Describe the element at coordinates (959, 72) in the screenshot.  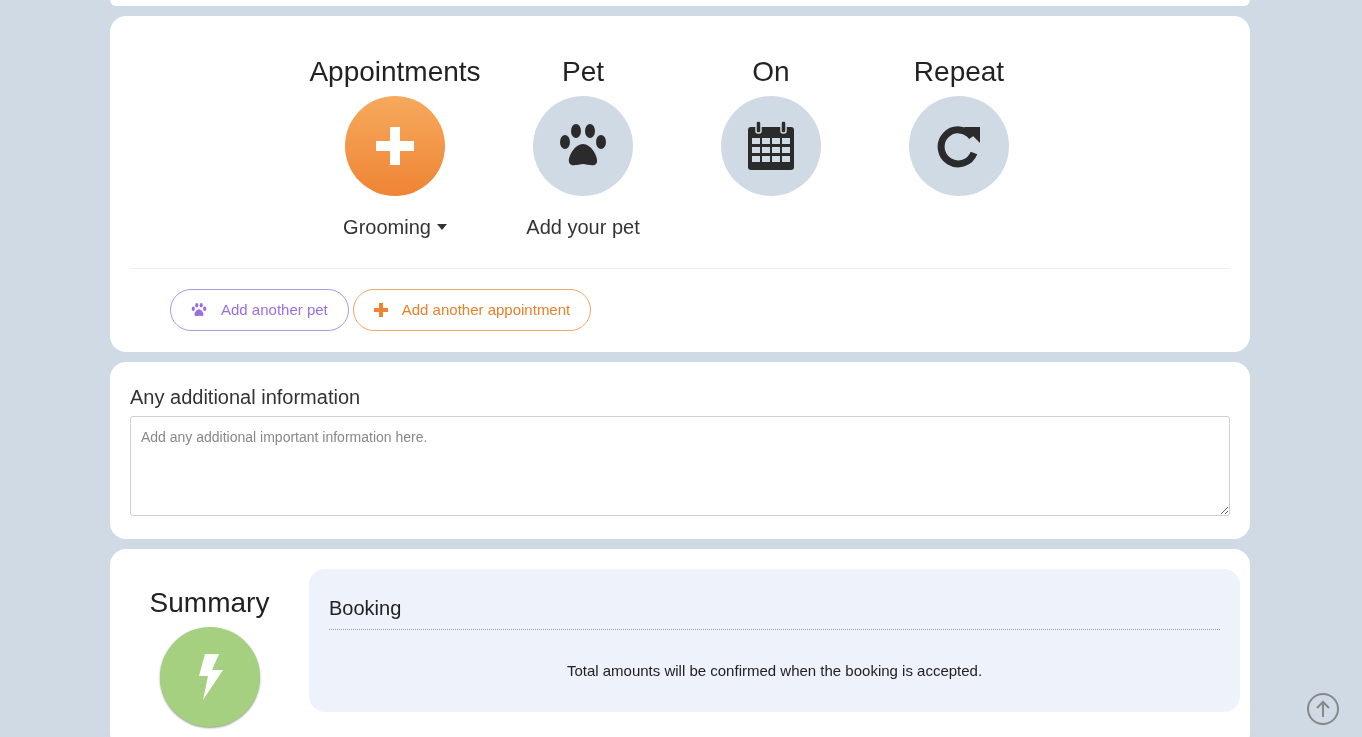
I see `step-title: Repeat` at that location.